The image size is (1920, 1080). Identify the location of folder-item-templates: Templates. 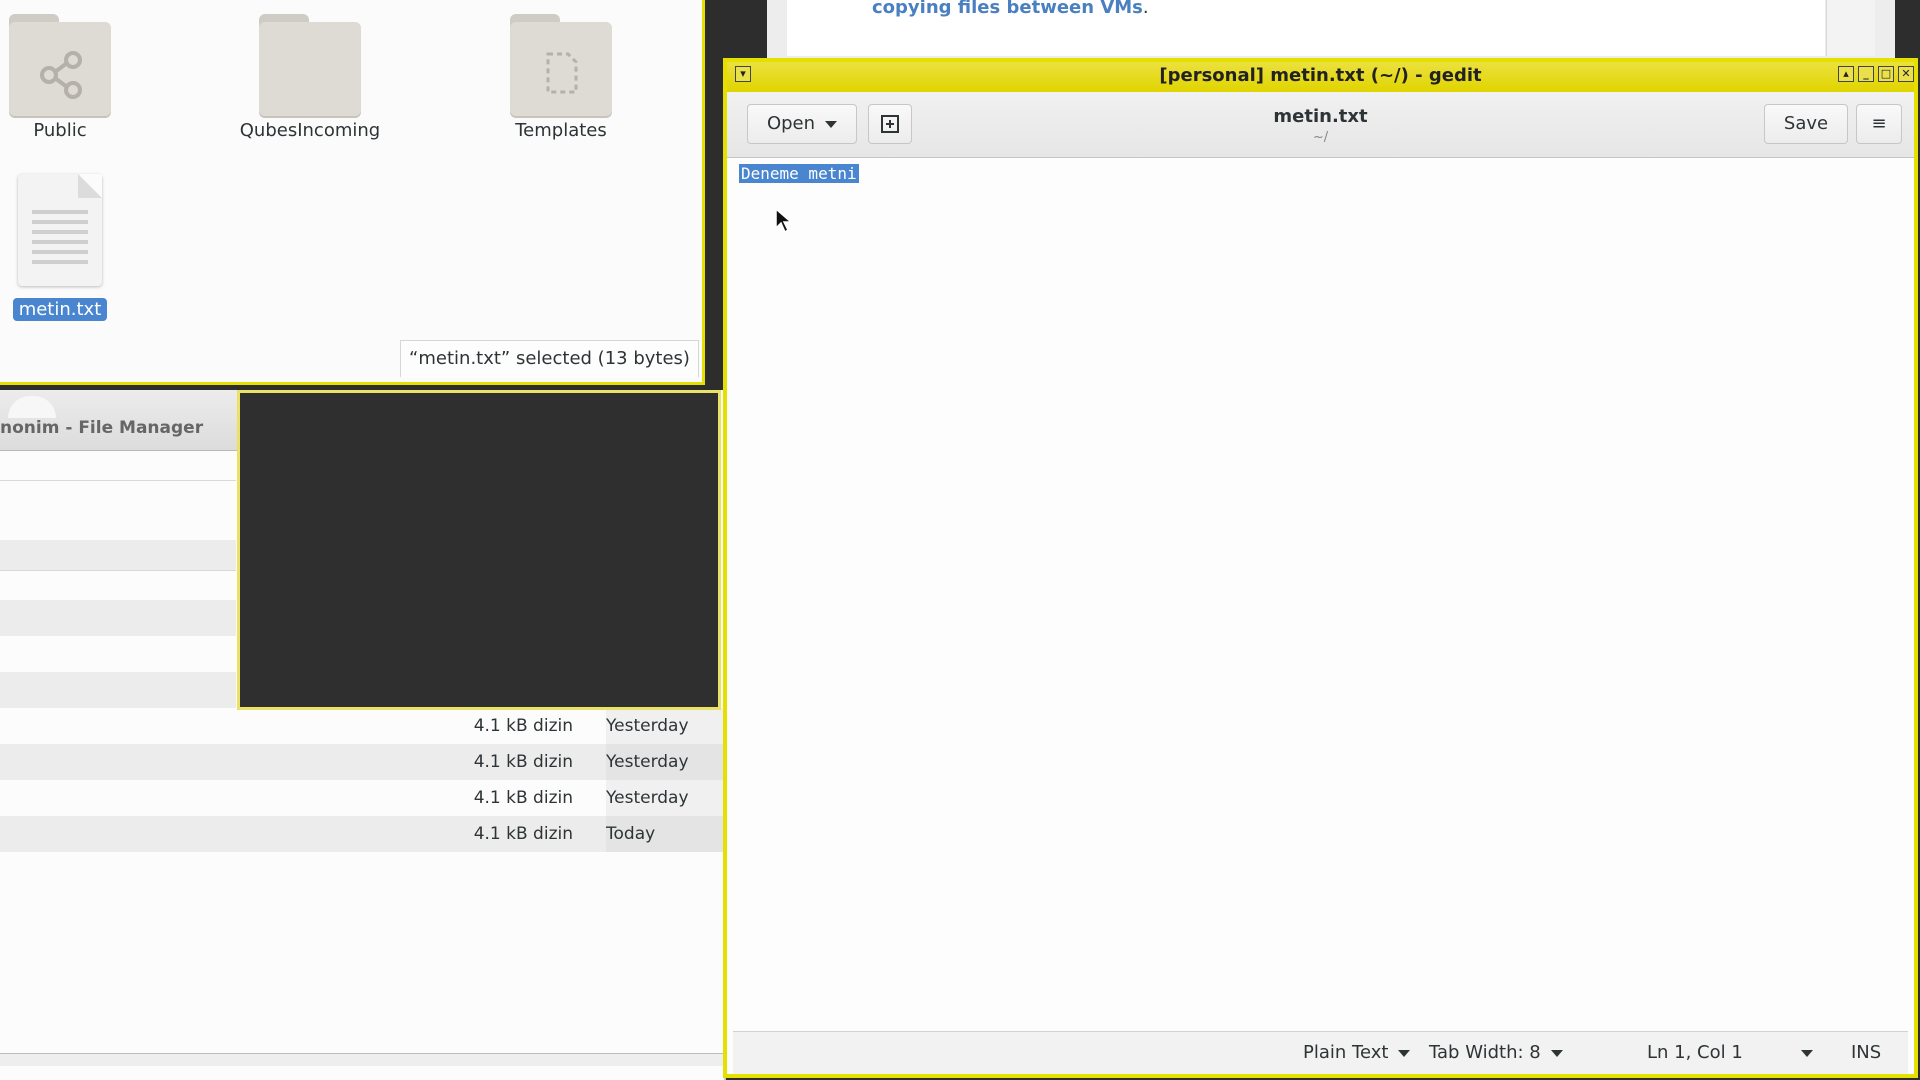
(561, 73).